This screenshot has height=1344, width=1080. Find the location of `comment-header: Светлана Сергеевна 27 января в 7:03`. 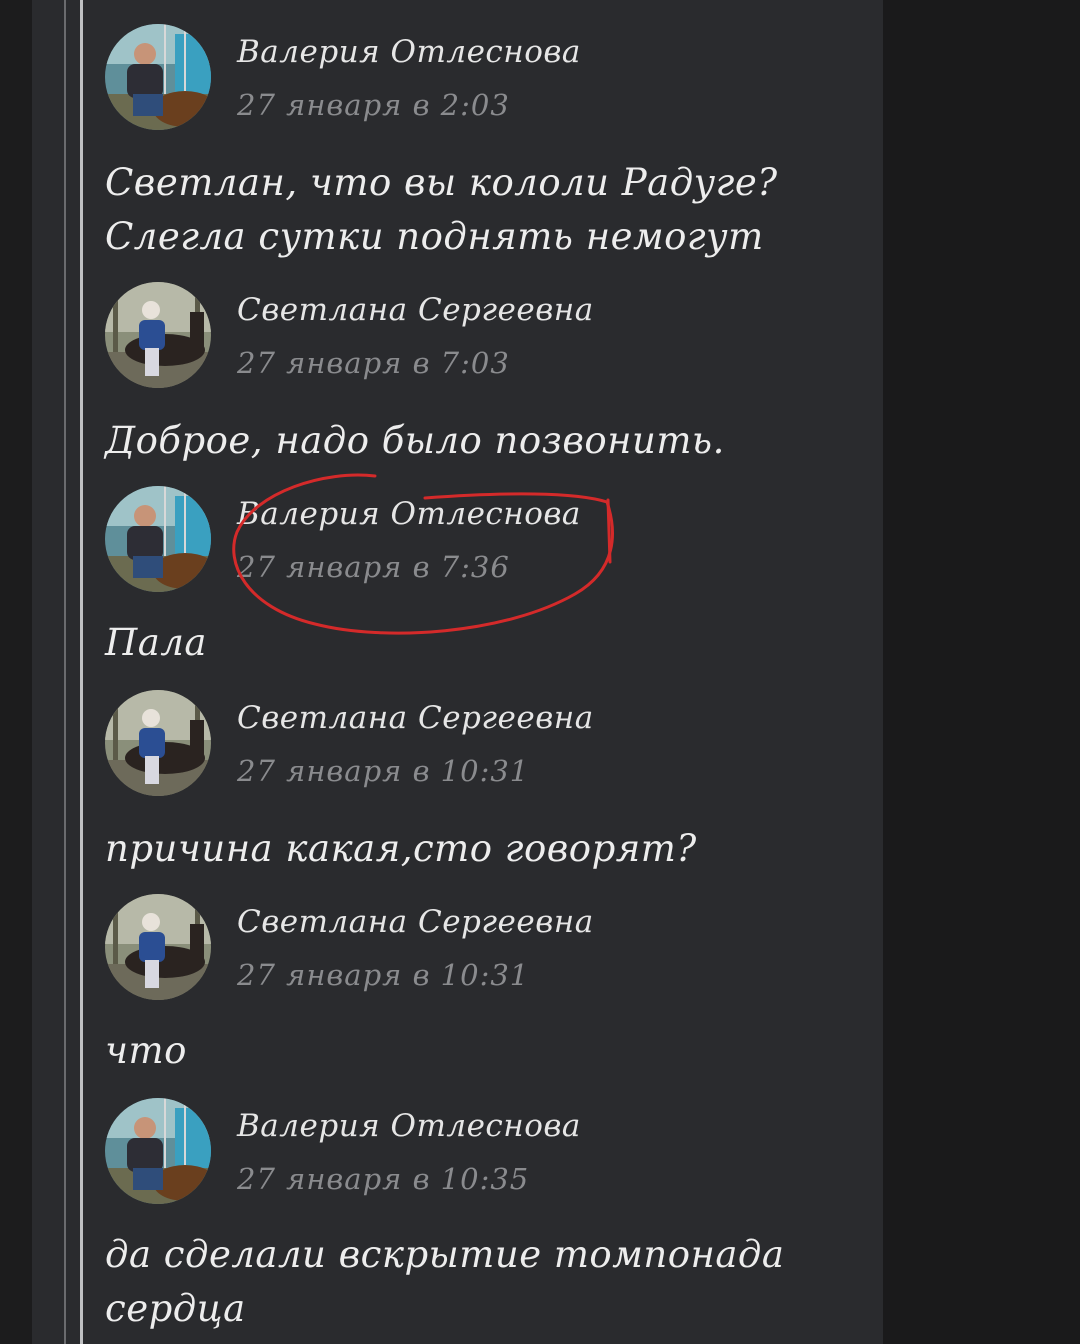

comment-header: Светлана Сергеевна 27 января в 7:03 is located at coordinates (455, 335).